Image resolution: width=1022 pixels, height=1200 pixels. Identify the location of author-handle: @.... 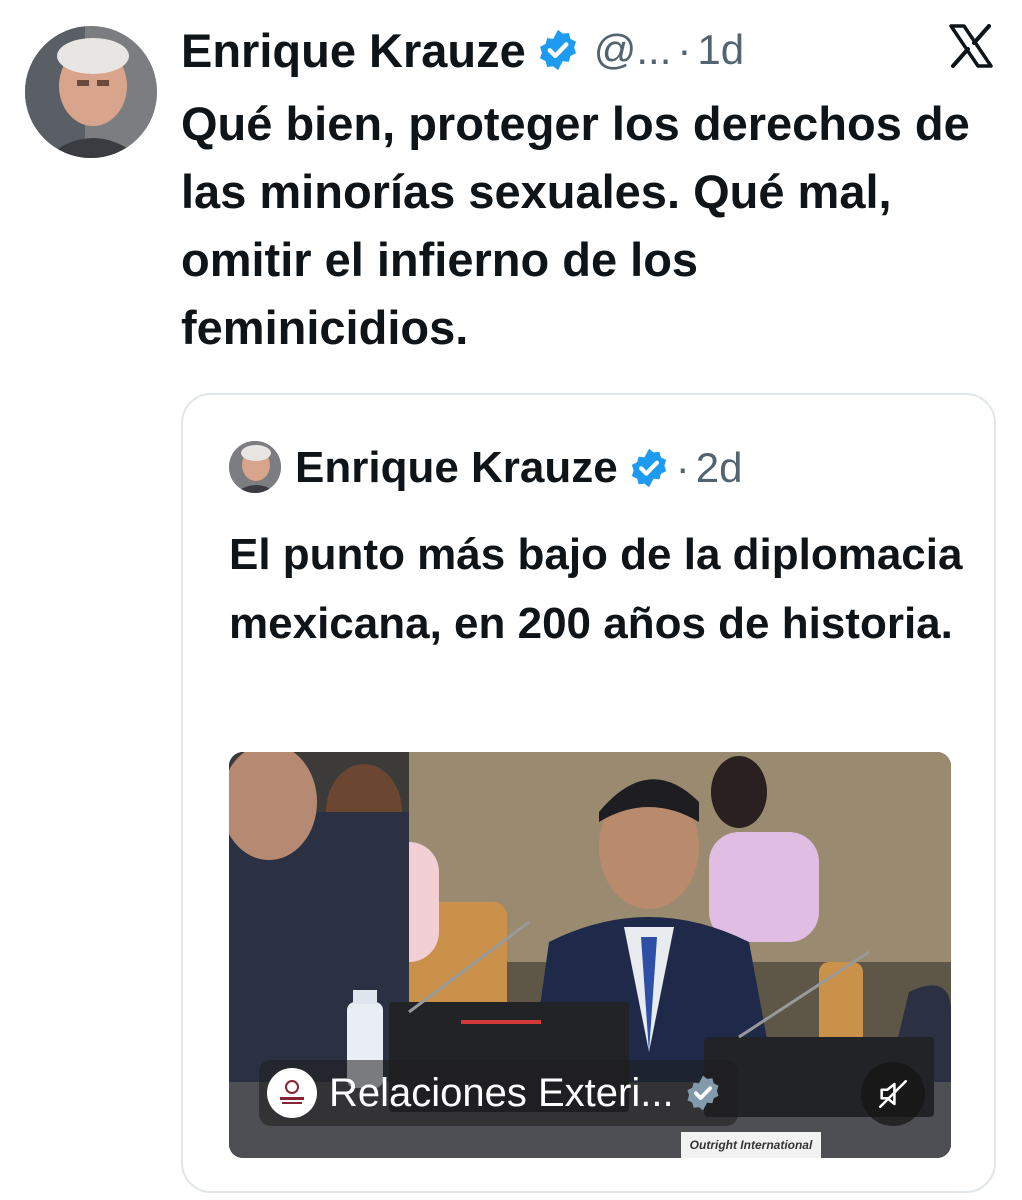
(633, 50).